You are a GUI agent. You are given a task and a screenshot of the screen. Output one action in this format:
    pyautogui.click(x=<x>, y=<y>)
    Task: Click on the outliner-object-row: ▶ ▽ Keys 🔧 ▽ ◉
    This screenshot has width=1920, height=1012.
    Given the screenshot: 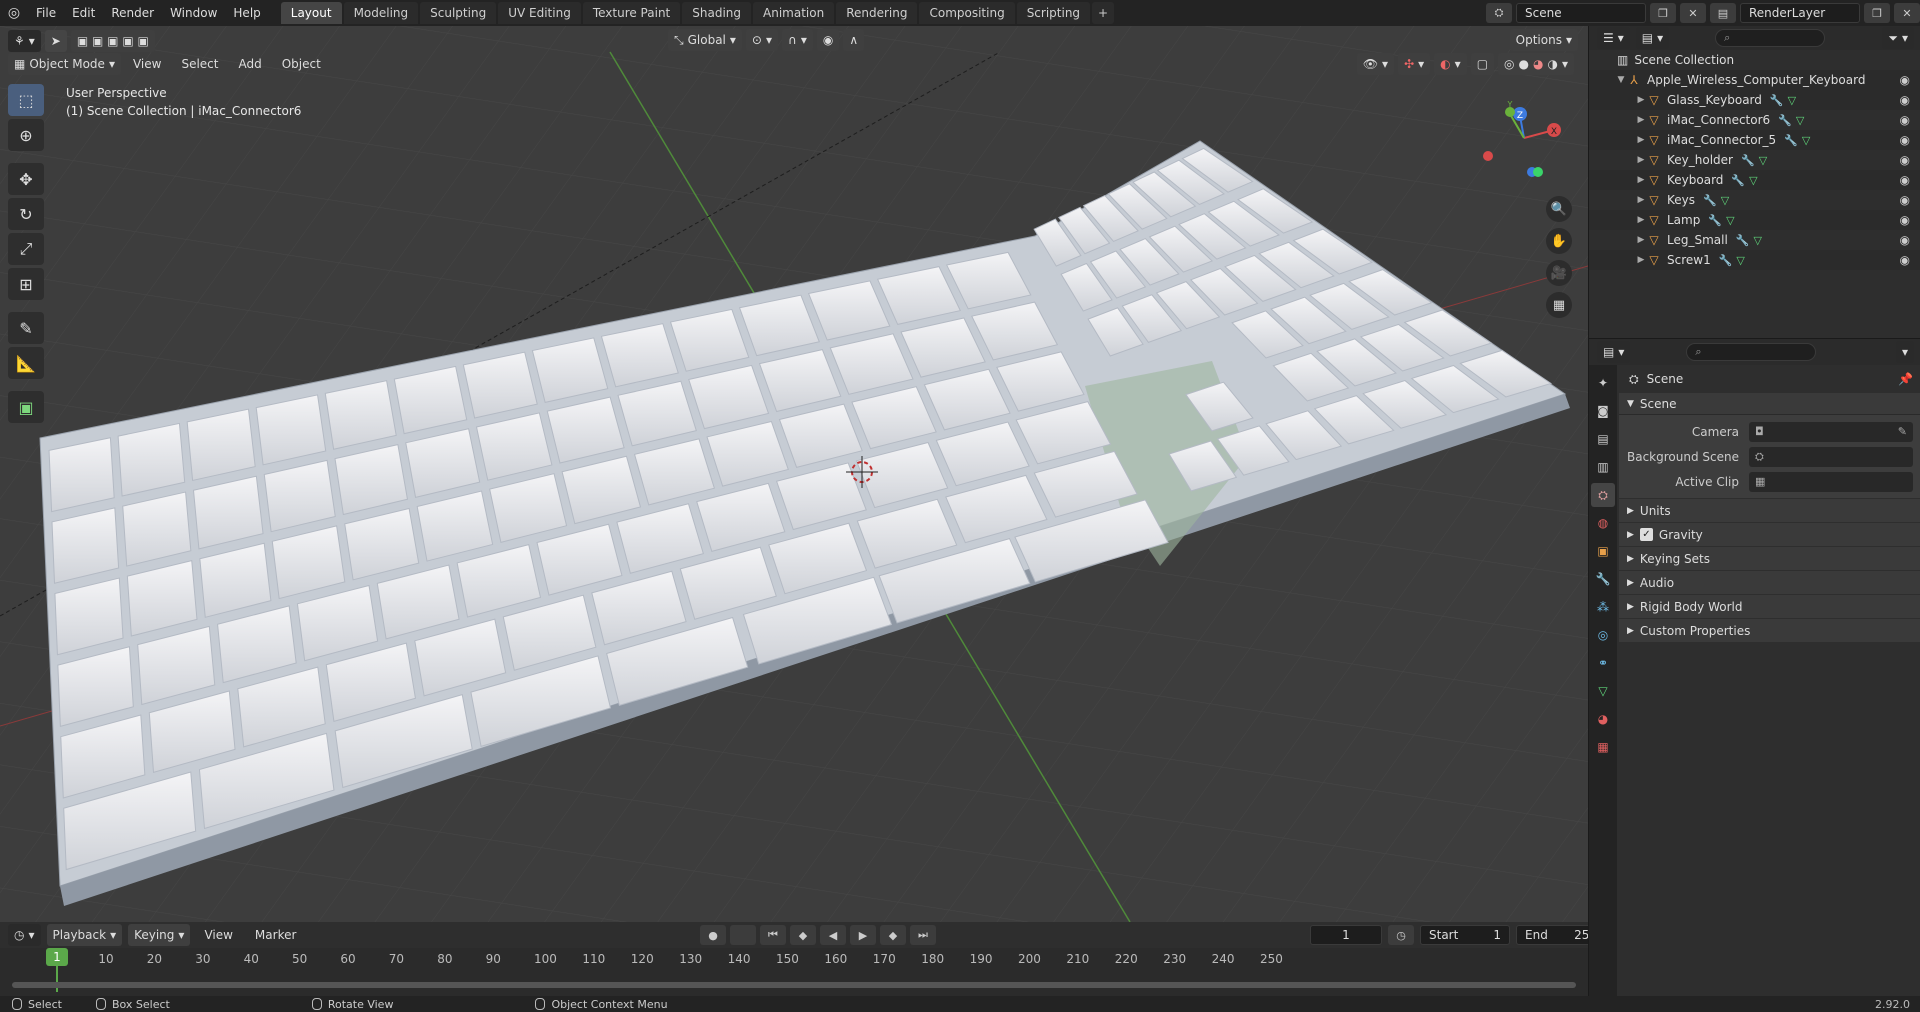 What is the action you would take?
    pyautogui.click(x=1754, y=200)
    